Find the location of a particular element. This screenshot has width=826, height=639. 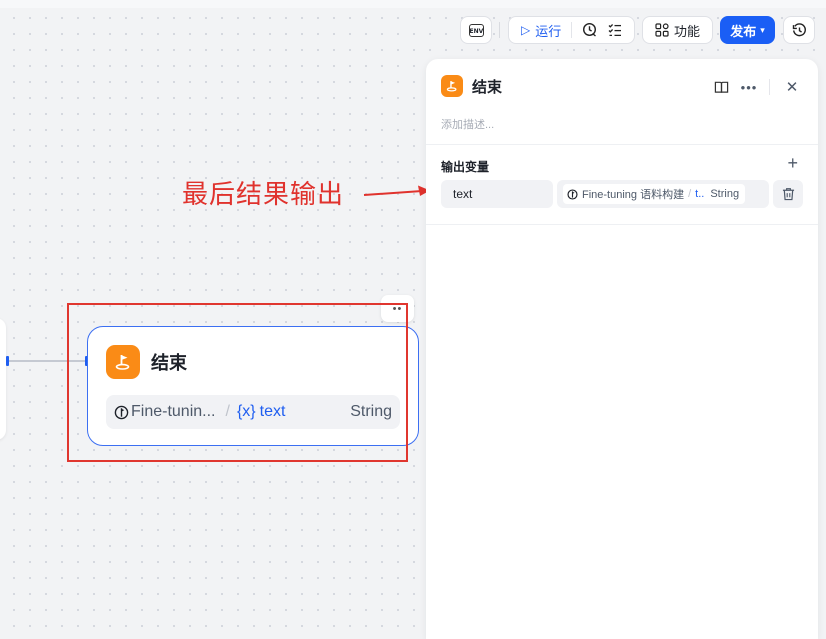

annotation-text: 最后结果输出 is located at coordinates (263, 194).